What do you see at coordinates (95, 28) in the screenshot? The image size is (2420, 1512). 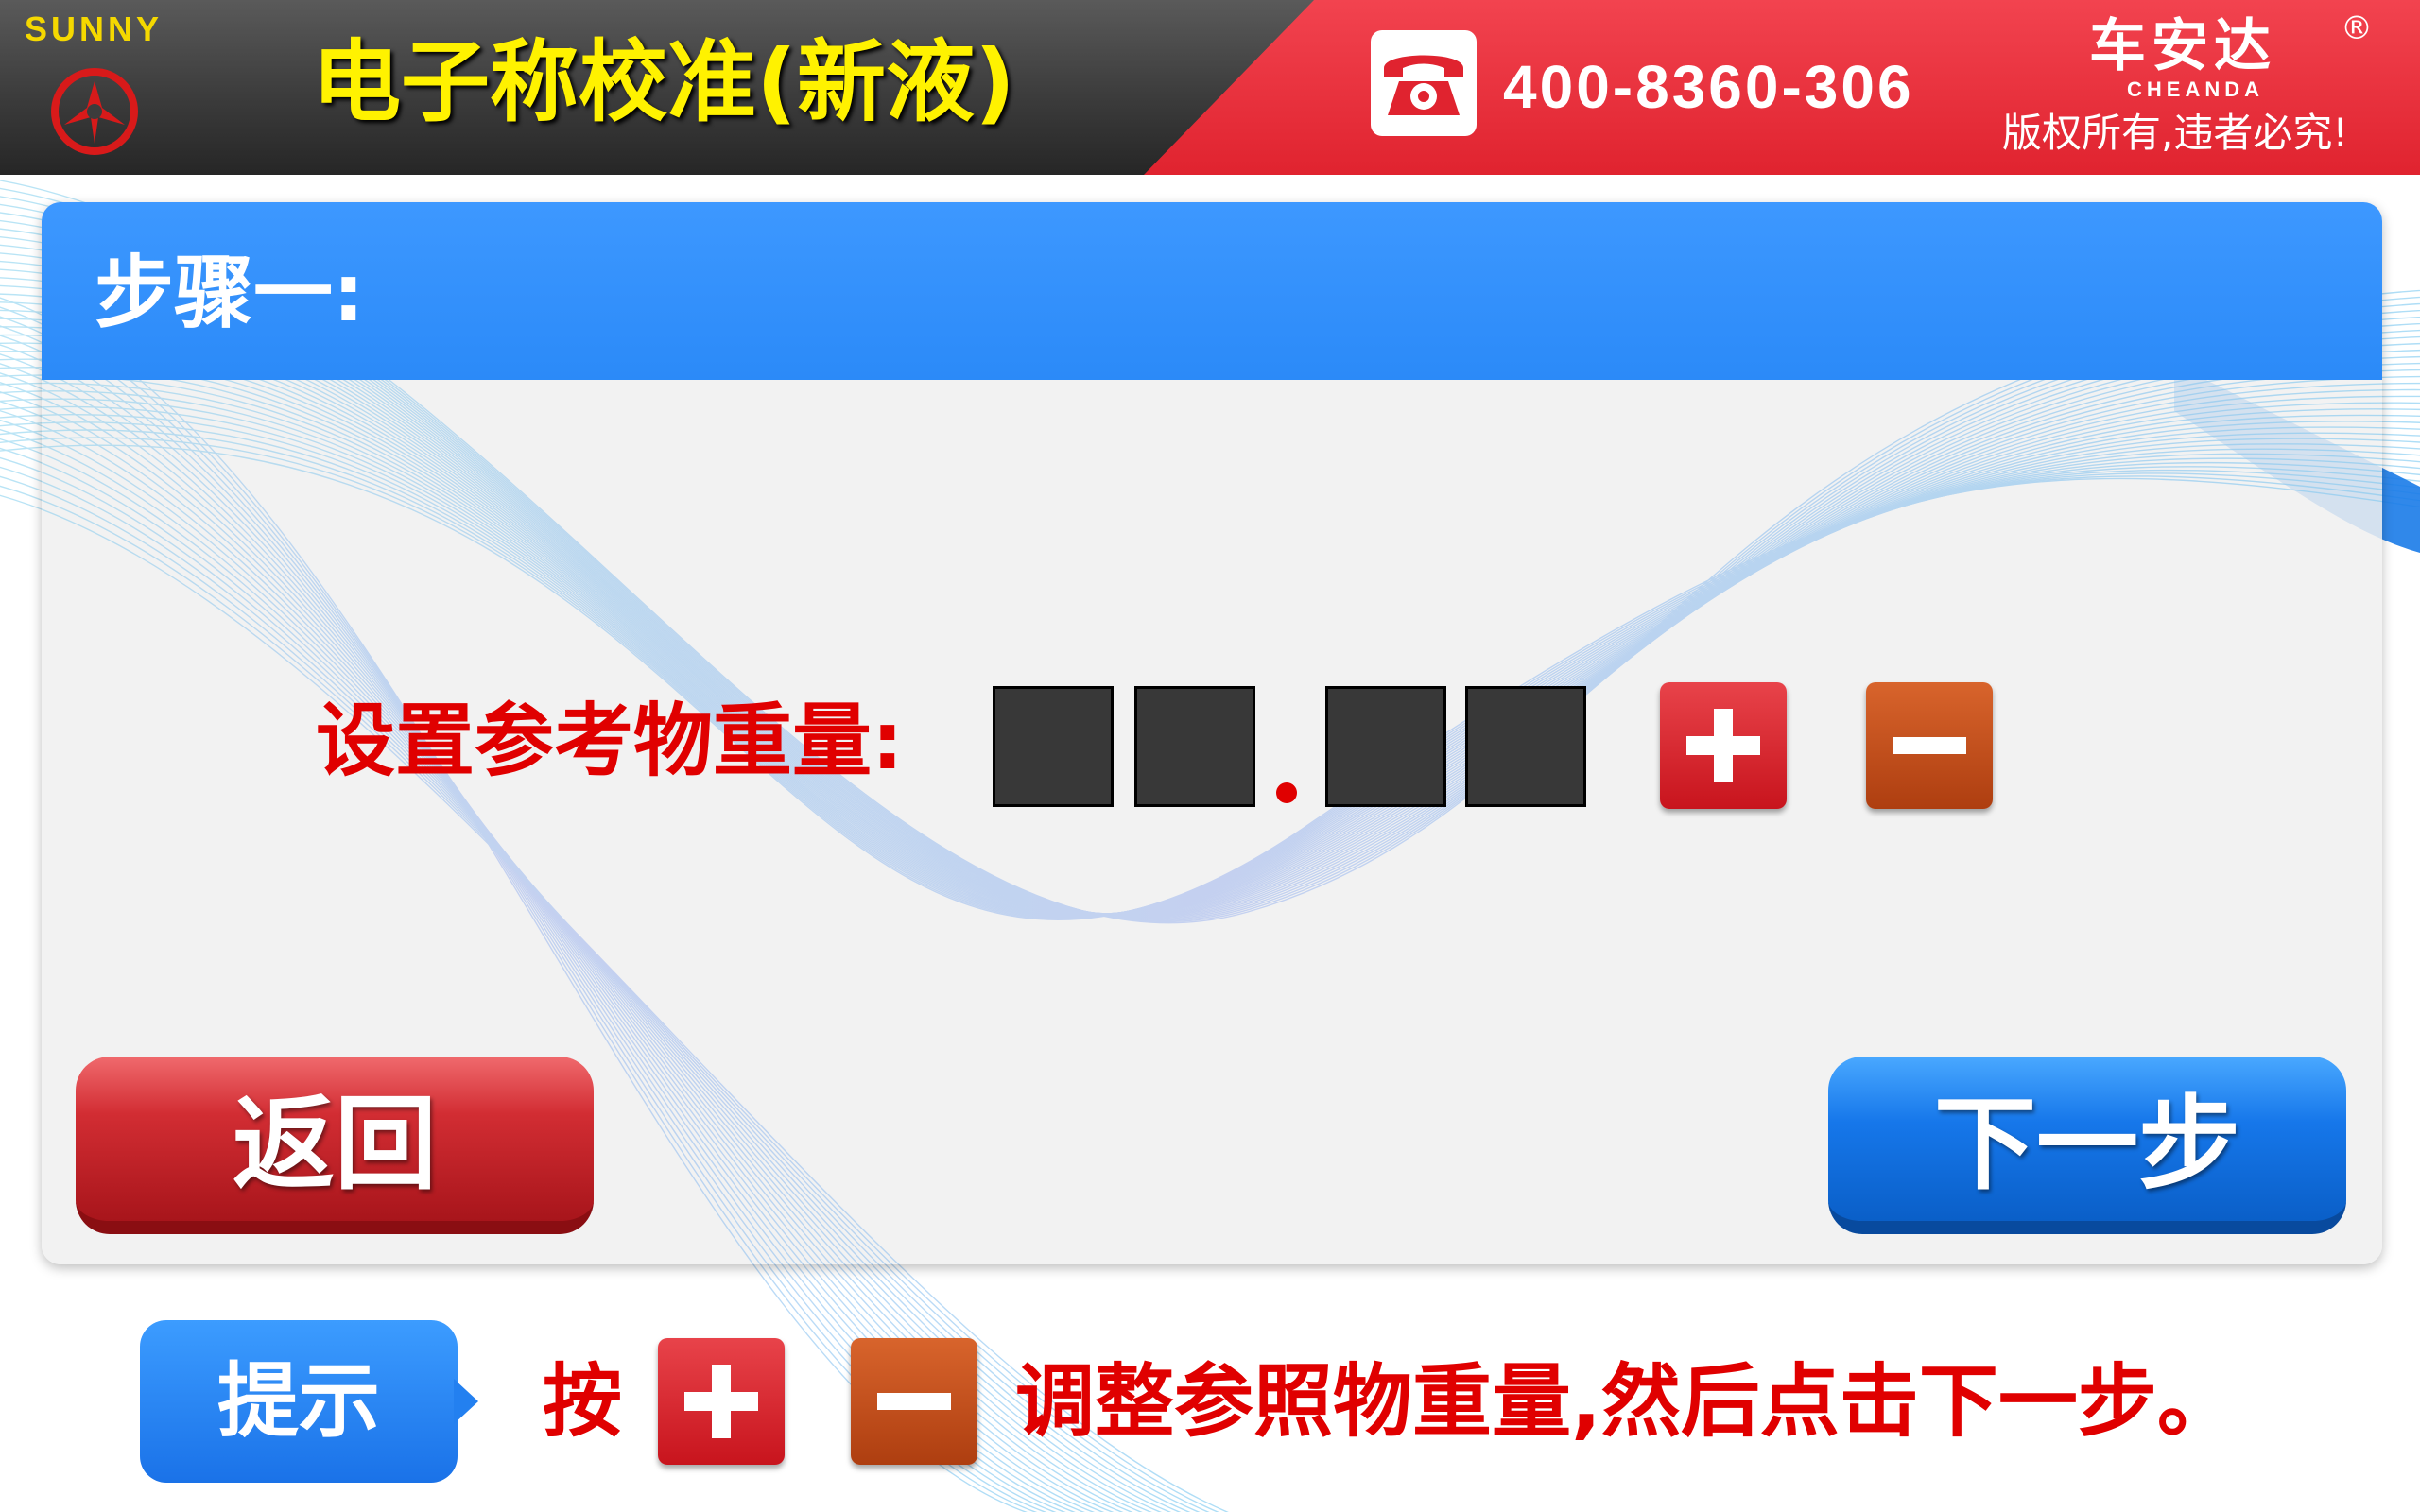 I see `brand-name: SUNNY` at bounding box center [95, 28].